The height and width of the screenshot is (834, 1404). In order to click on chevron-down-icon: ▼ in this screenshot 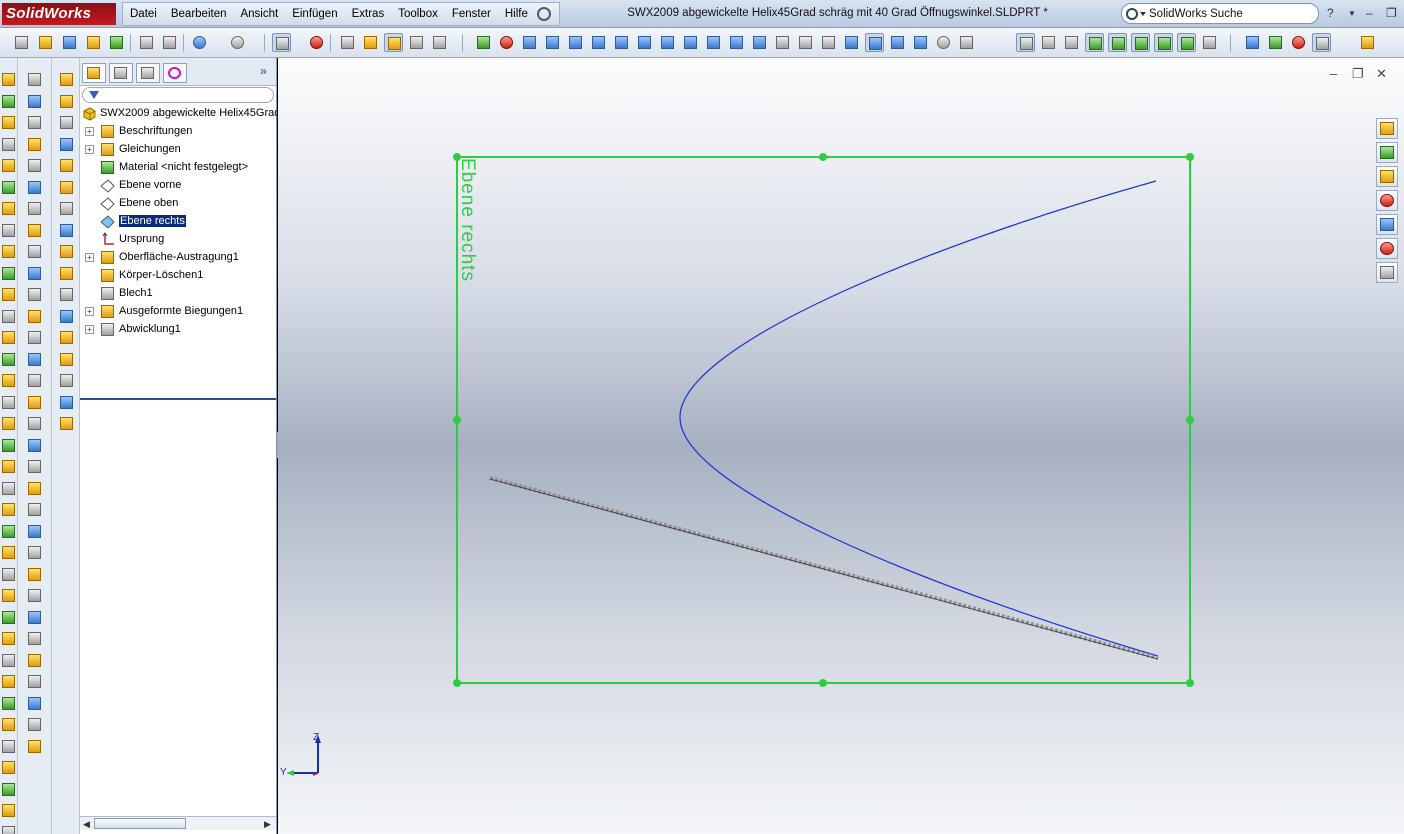, I will do `click(1352, 13)`.